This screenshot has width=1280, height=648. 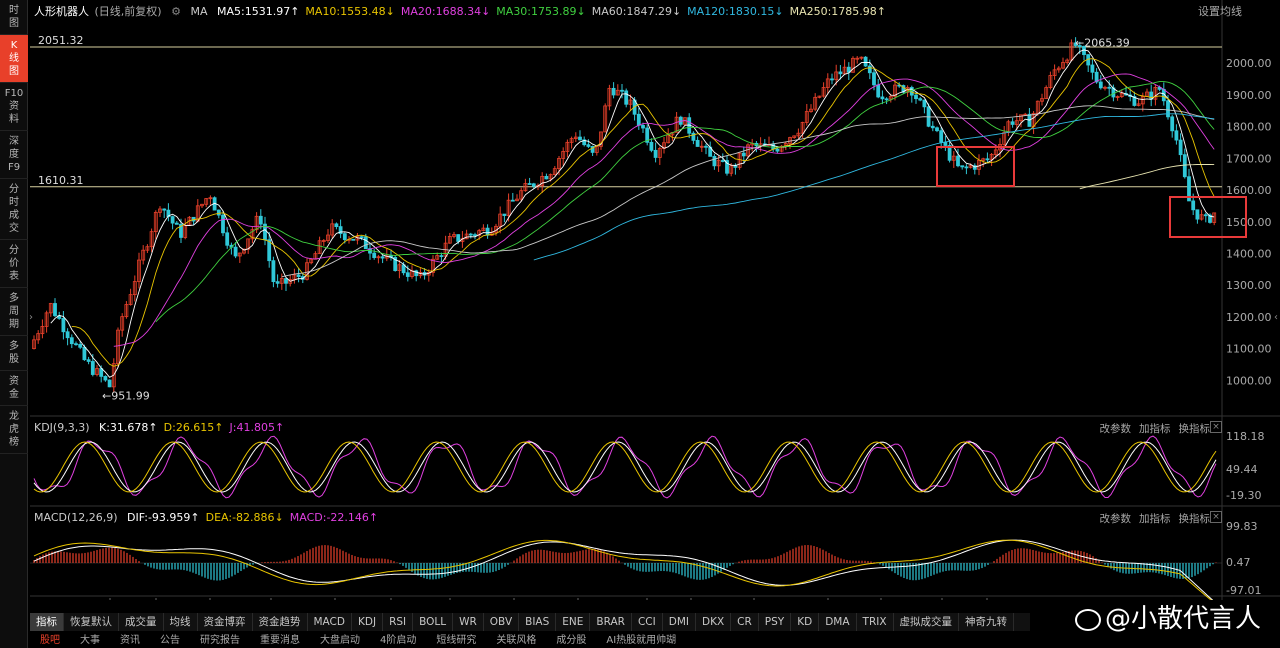 What do you see at coordinates (14, 155) in the screenshot?
I see `sidebar-item-3: 深 度 F9` at bounding box center [14, 155].